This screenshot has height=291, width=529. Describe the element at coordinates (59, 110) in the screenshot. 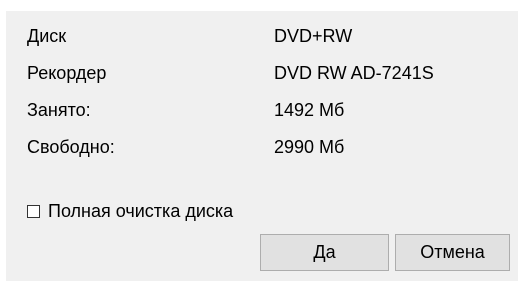

I see `used-space-label: Занято:` at that location.